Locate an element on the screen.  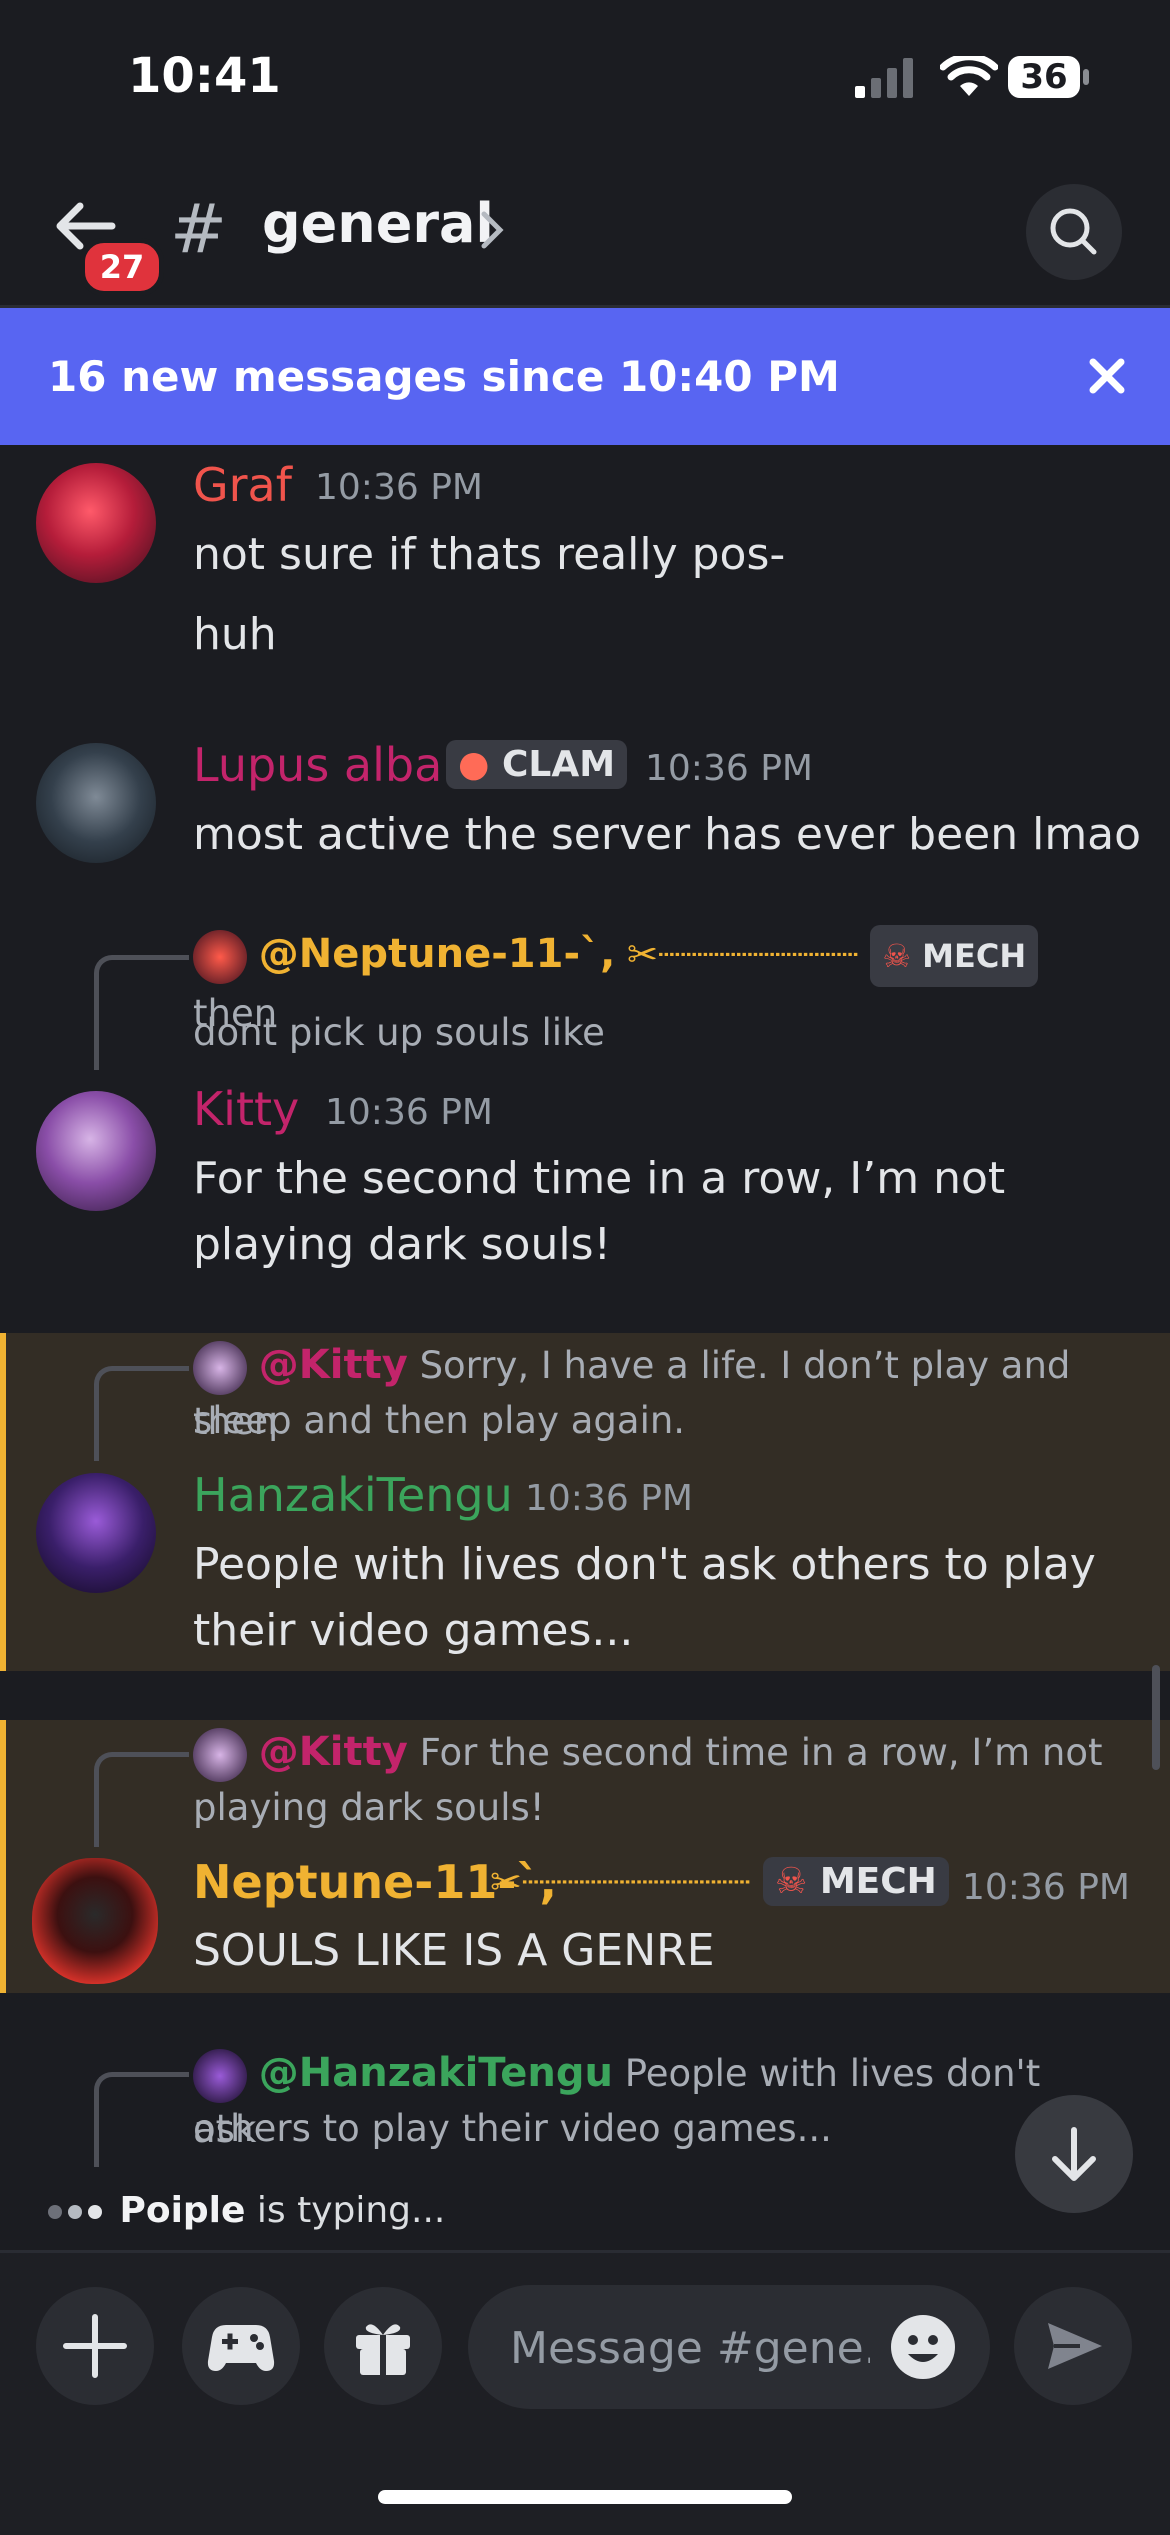
username: Graf is located at coordinates (242, 485).